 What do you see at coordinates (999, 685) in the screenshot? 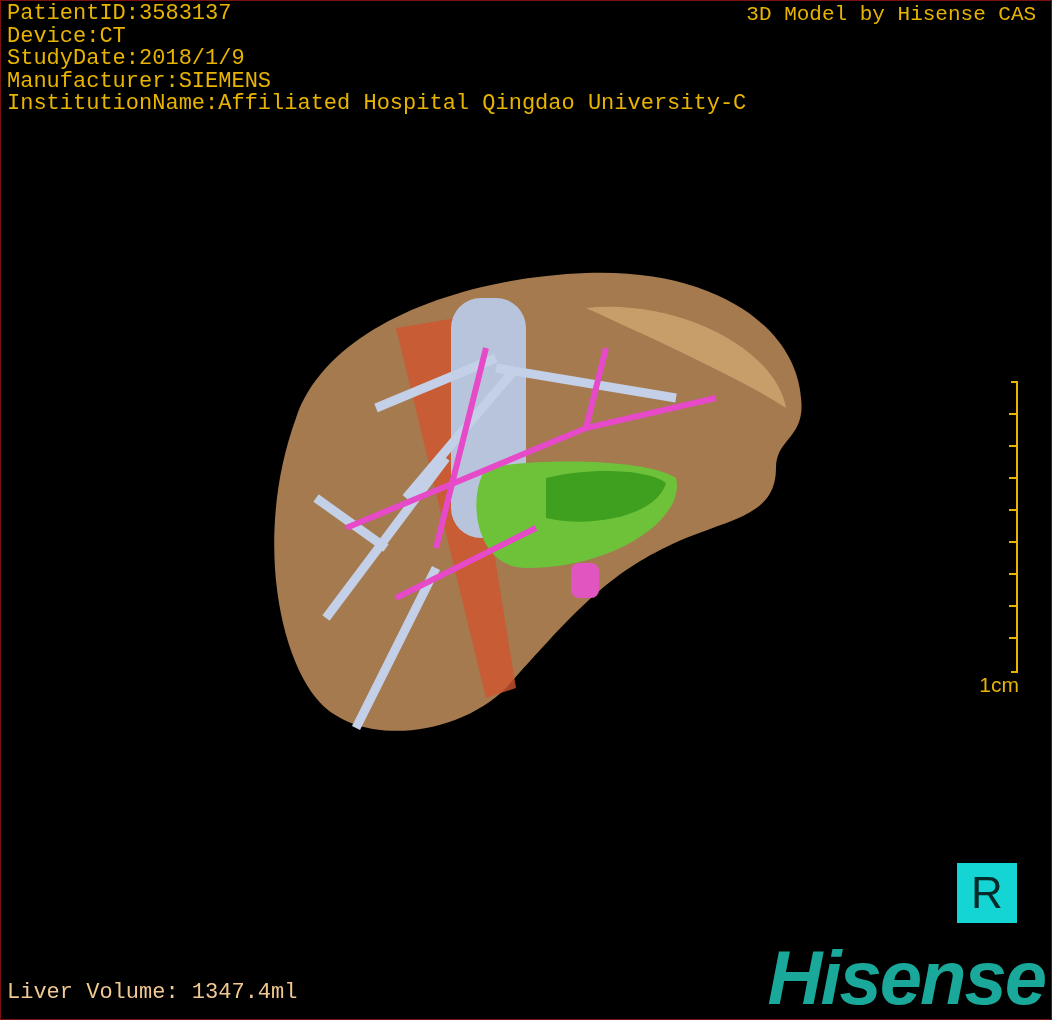
I see `scale-label: 1cm` at bounding box center [999, 685].